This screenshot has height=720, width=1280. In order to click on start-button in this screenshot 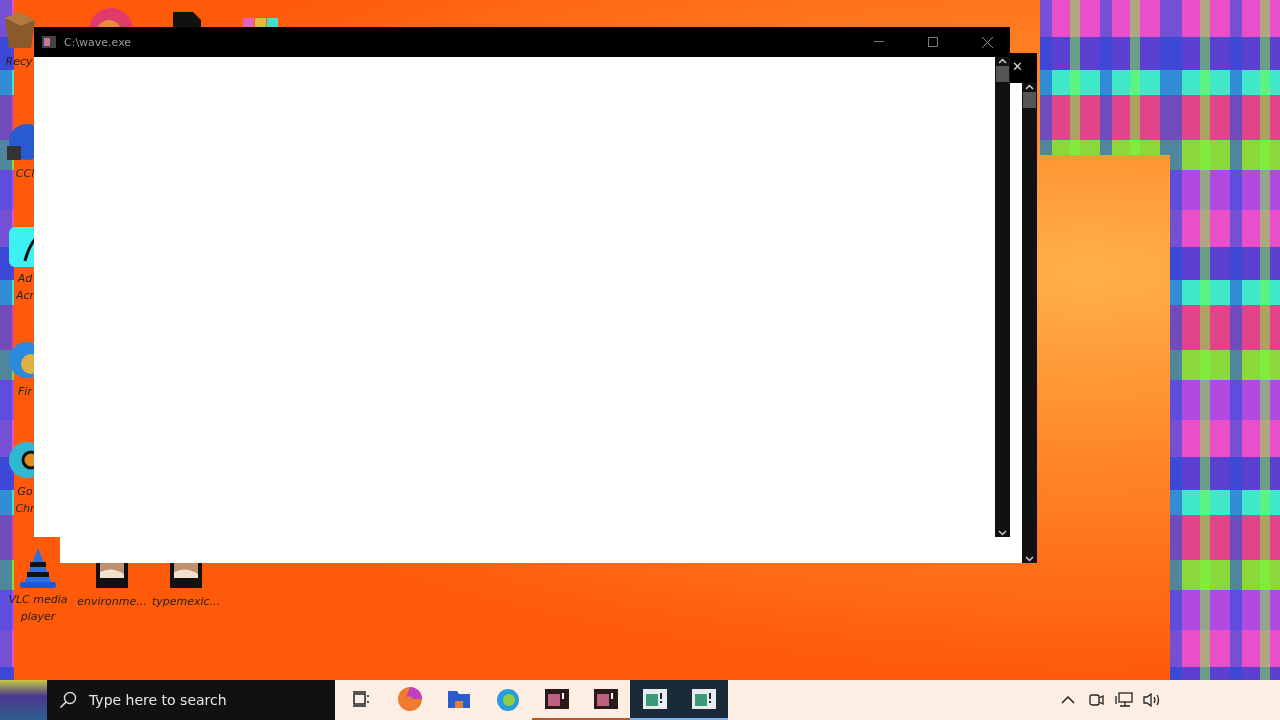, I will do `click(23, 700)`.